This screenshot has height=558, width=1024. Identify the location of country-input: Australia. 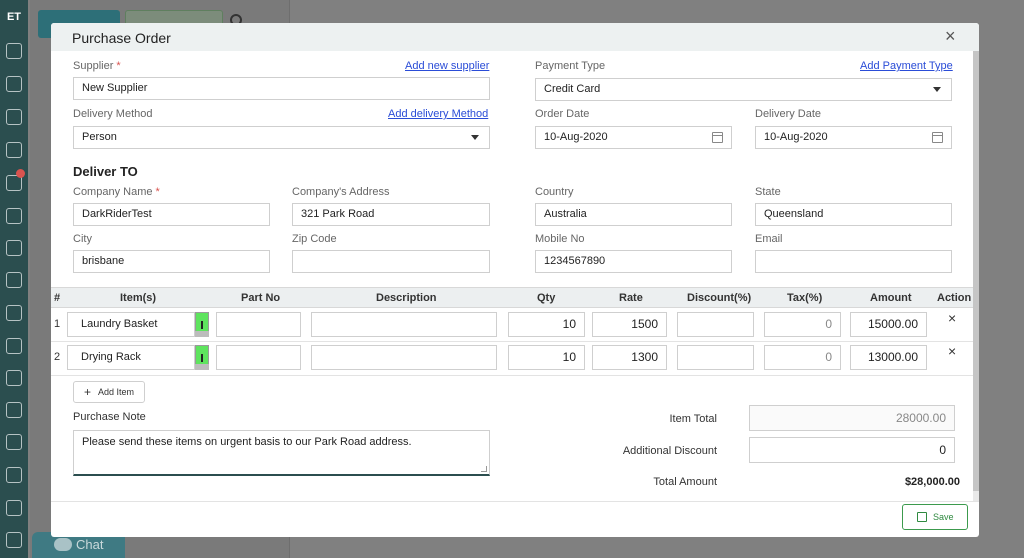
(633, 214).